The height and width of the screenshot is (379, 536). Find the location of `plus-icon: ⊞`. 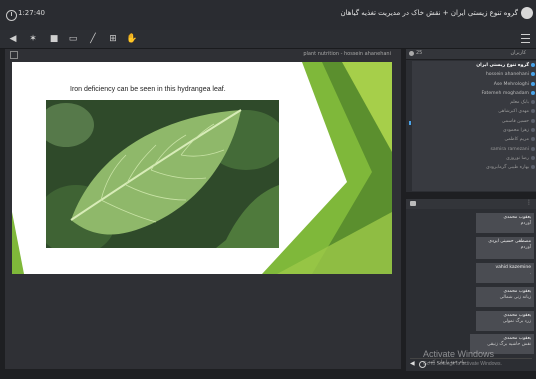

plus-icon: ⊞ is located at coordinates (113, 39).